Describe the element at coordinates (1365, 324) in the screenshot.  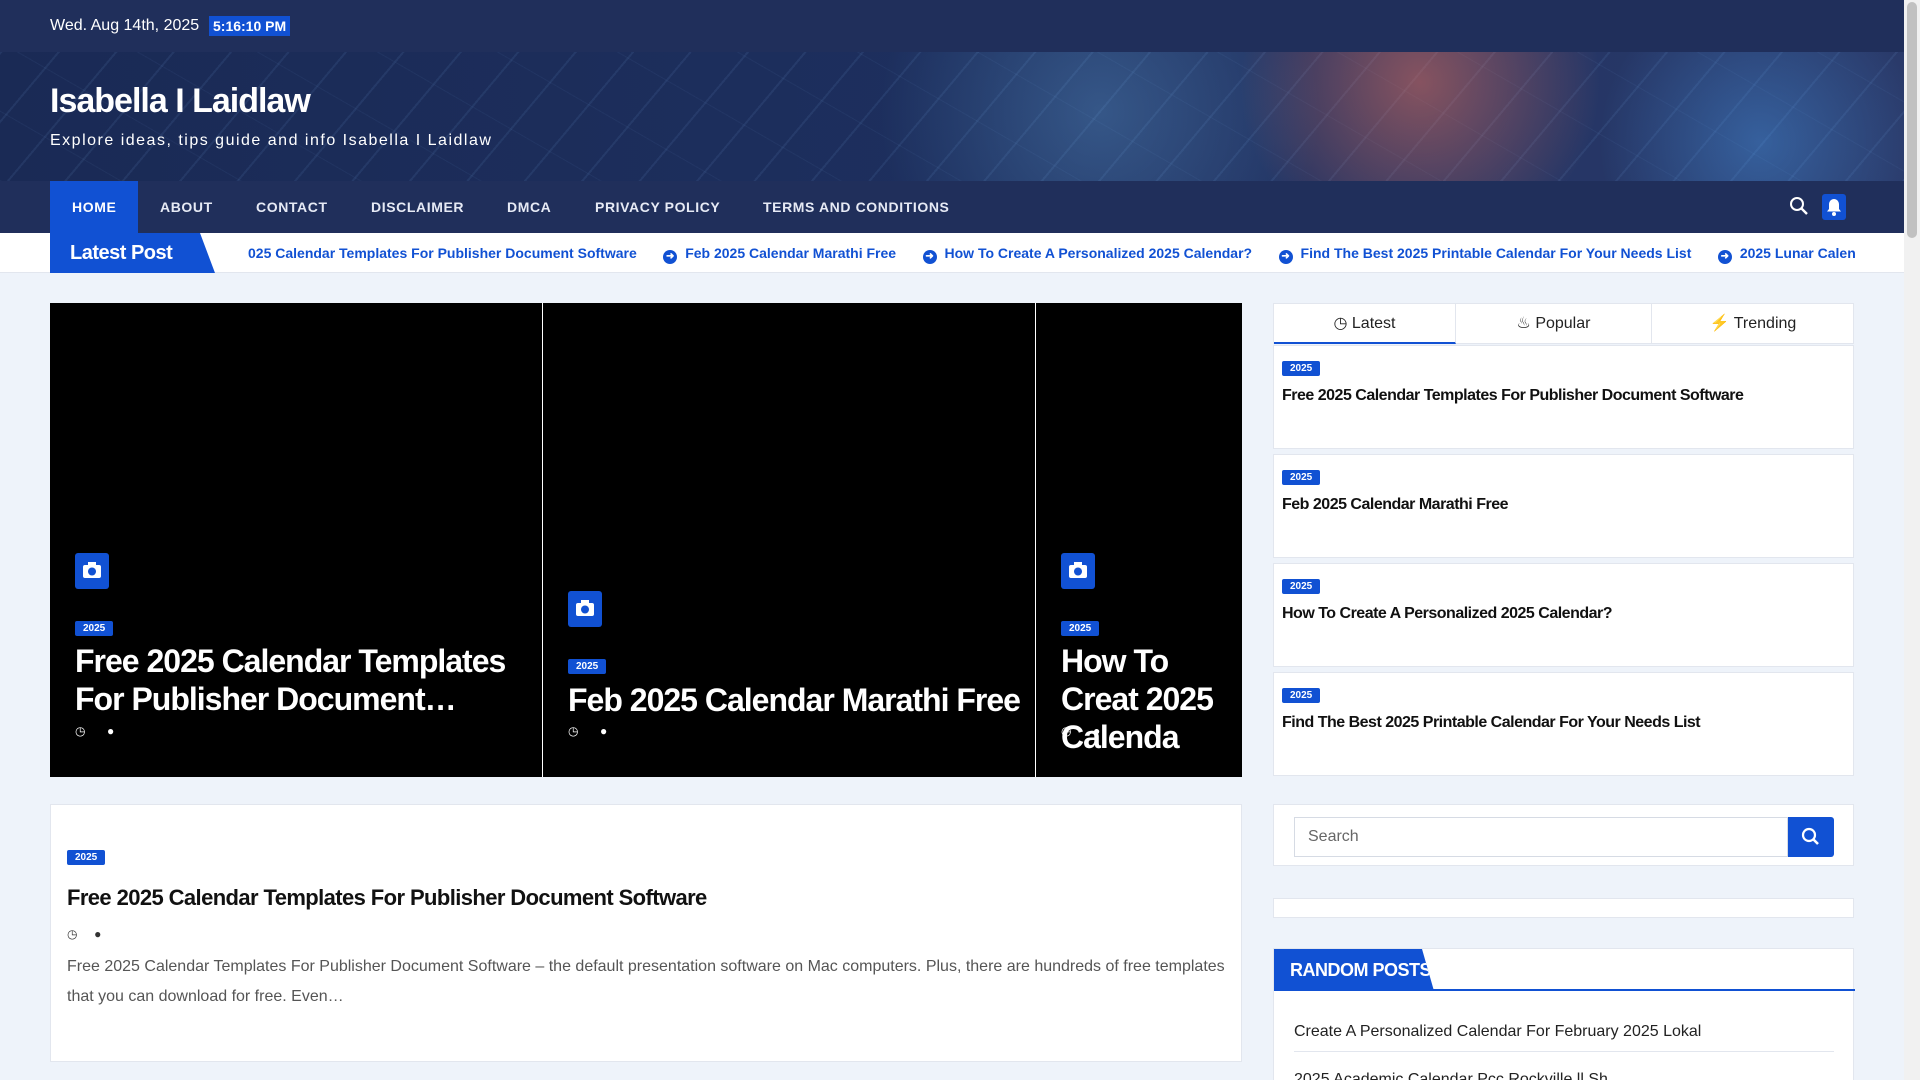
I see `tab-latest: ◷ Latest` at that location.